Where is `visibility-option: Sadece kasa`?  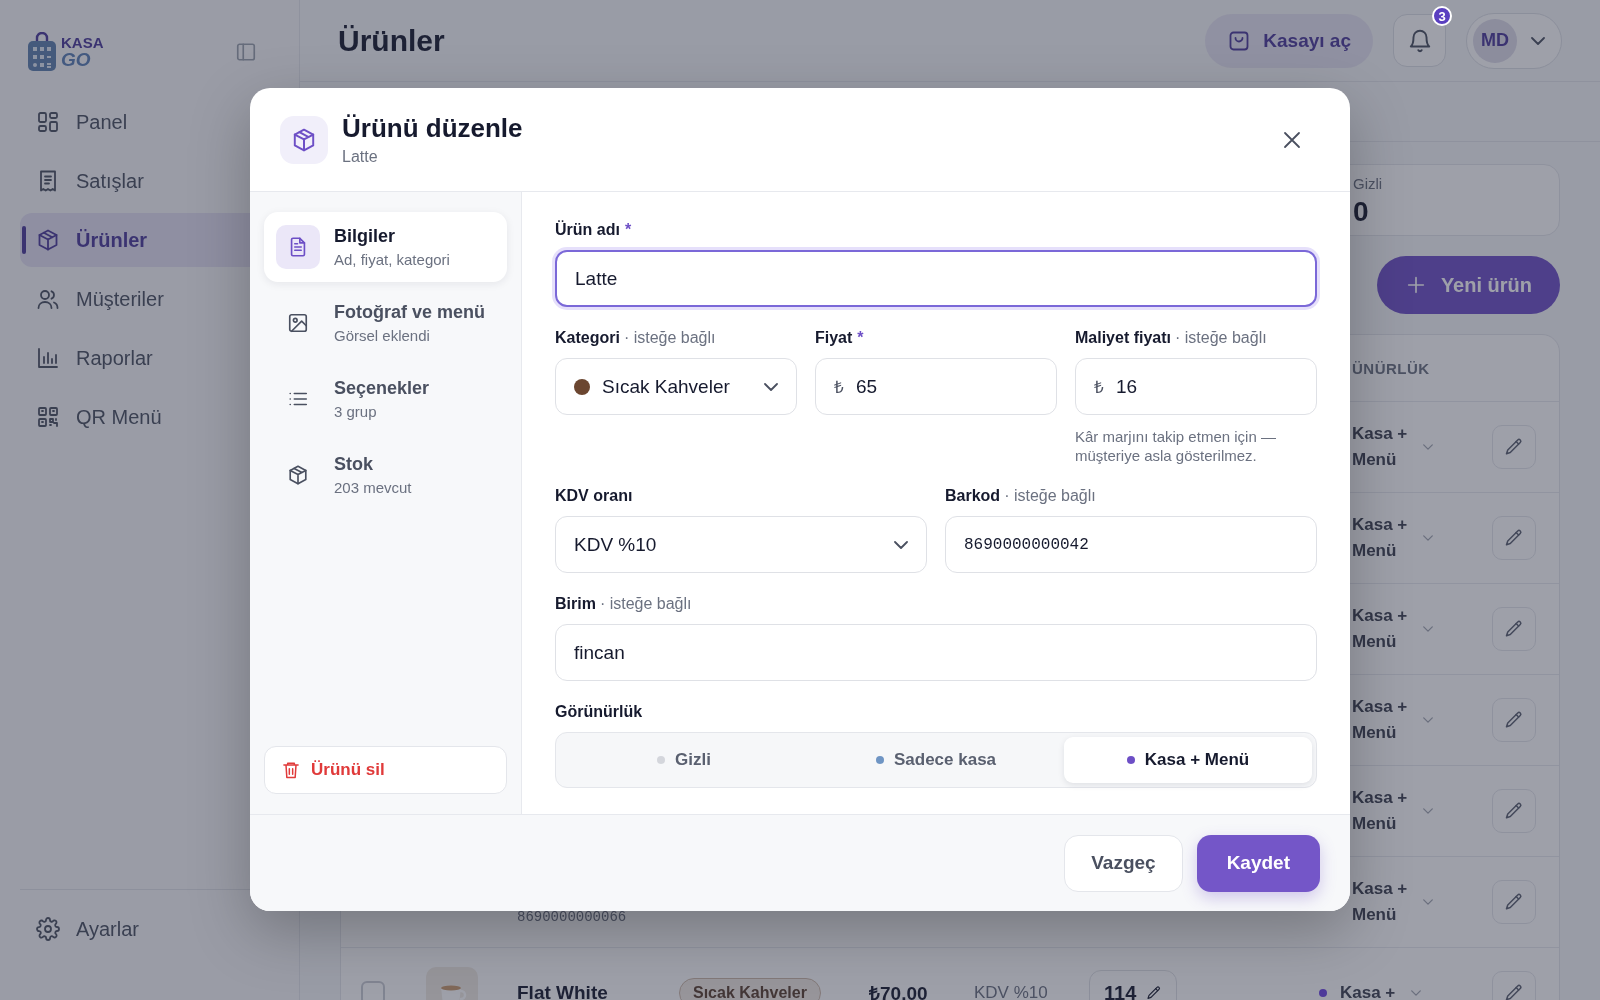 visibility-option: Sadece kasa is located at coordinates (936, 760).